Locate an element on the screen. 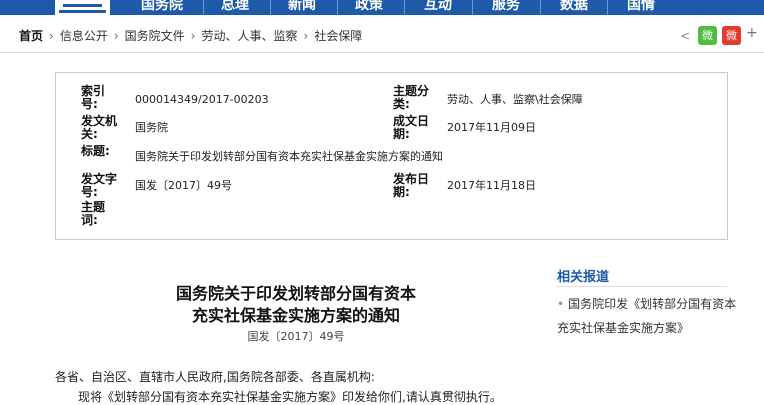 The image size is (764, 405). nav-item-services: 服务 is located at coordinates (506, 7).